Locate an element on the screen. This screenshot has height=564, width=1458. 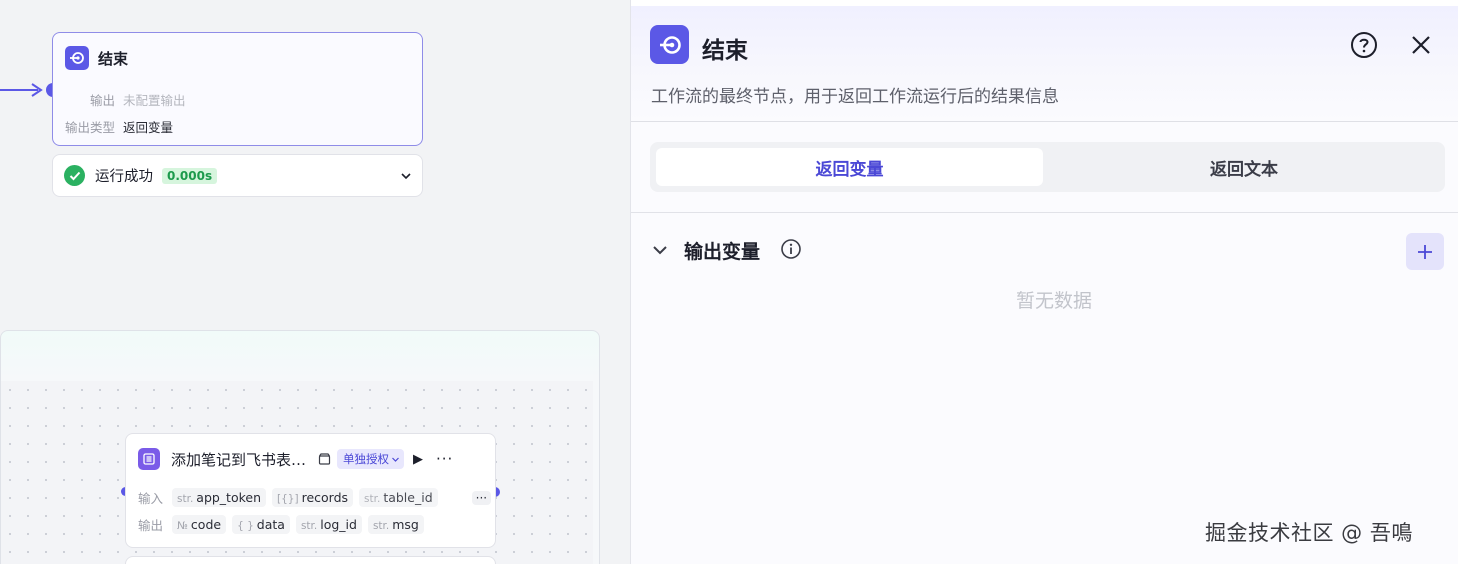
return-mode-tabs: 返回变量 返回文本 is located at coordinates (1047, 167).